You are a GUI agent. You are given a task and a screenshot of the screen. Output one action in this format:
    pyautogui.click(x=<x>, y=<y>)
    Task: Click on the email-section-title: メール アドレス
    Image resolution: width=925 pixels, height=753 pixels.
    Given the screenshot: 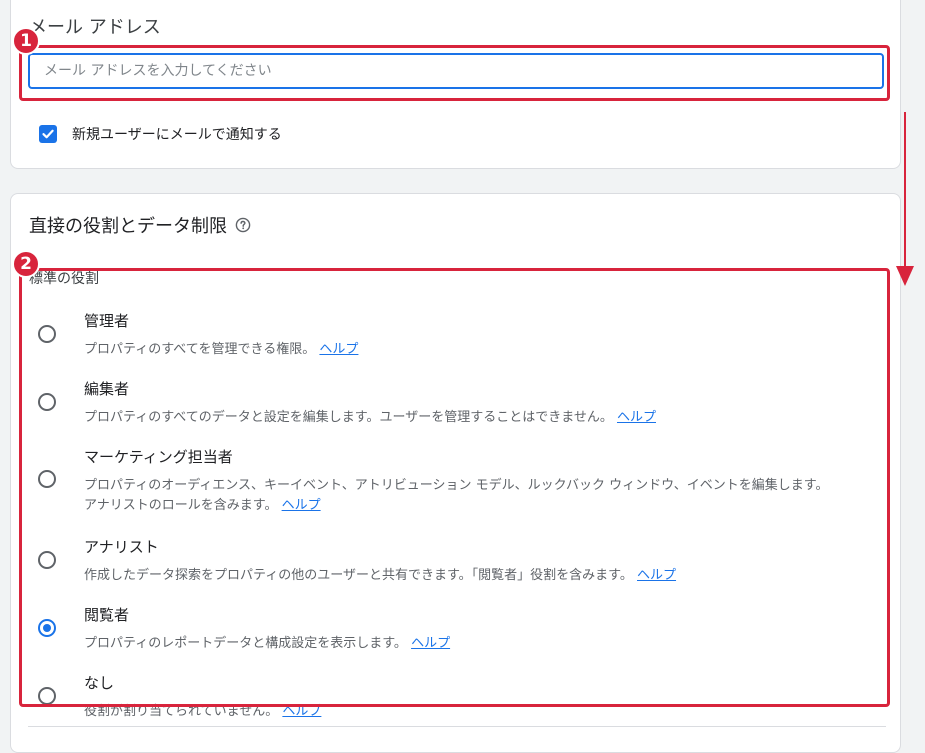 What is the action you would take?
    pyautogui.click(x=95, y=27)
    